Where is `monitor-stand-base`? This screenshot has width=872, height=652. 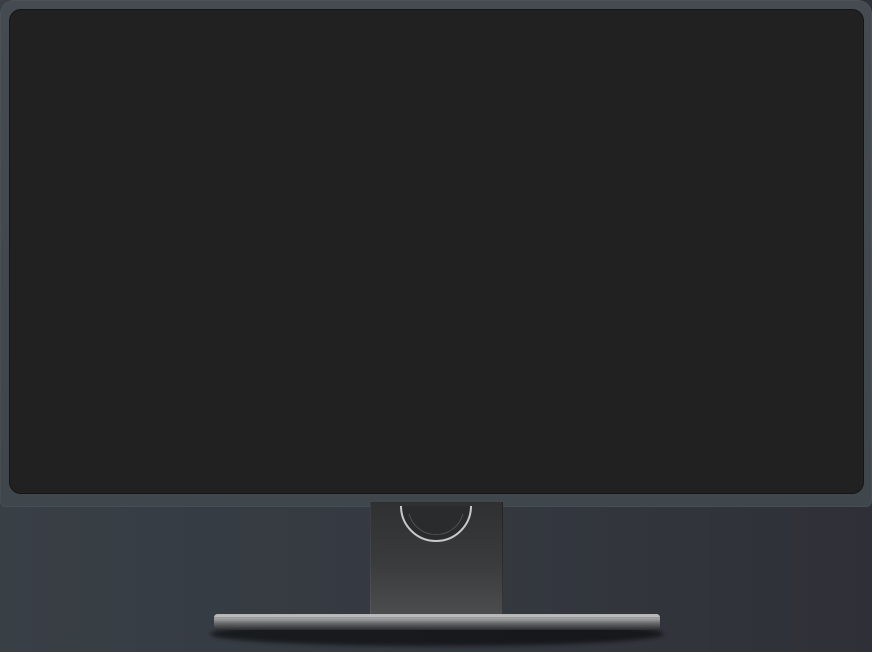 monitor-stand-base is located at coordinates (437, 629).